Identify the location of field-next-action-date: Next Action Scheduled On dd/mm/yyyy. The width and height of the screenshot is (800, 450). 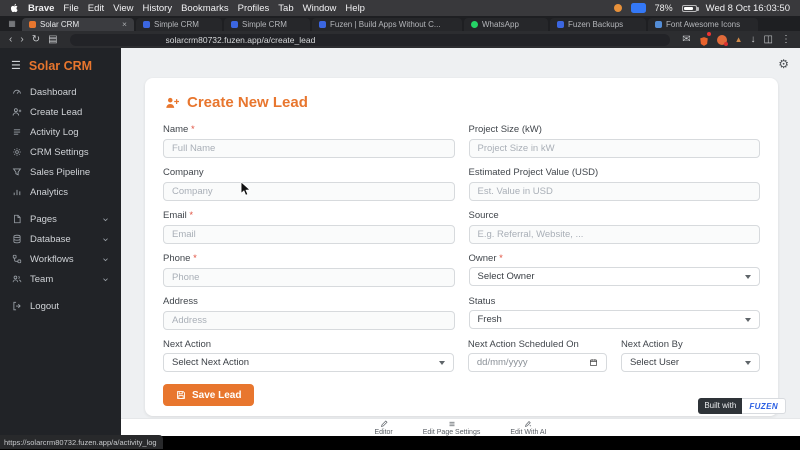
(537, 355).